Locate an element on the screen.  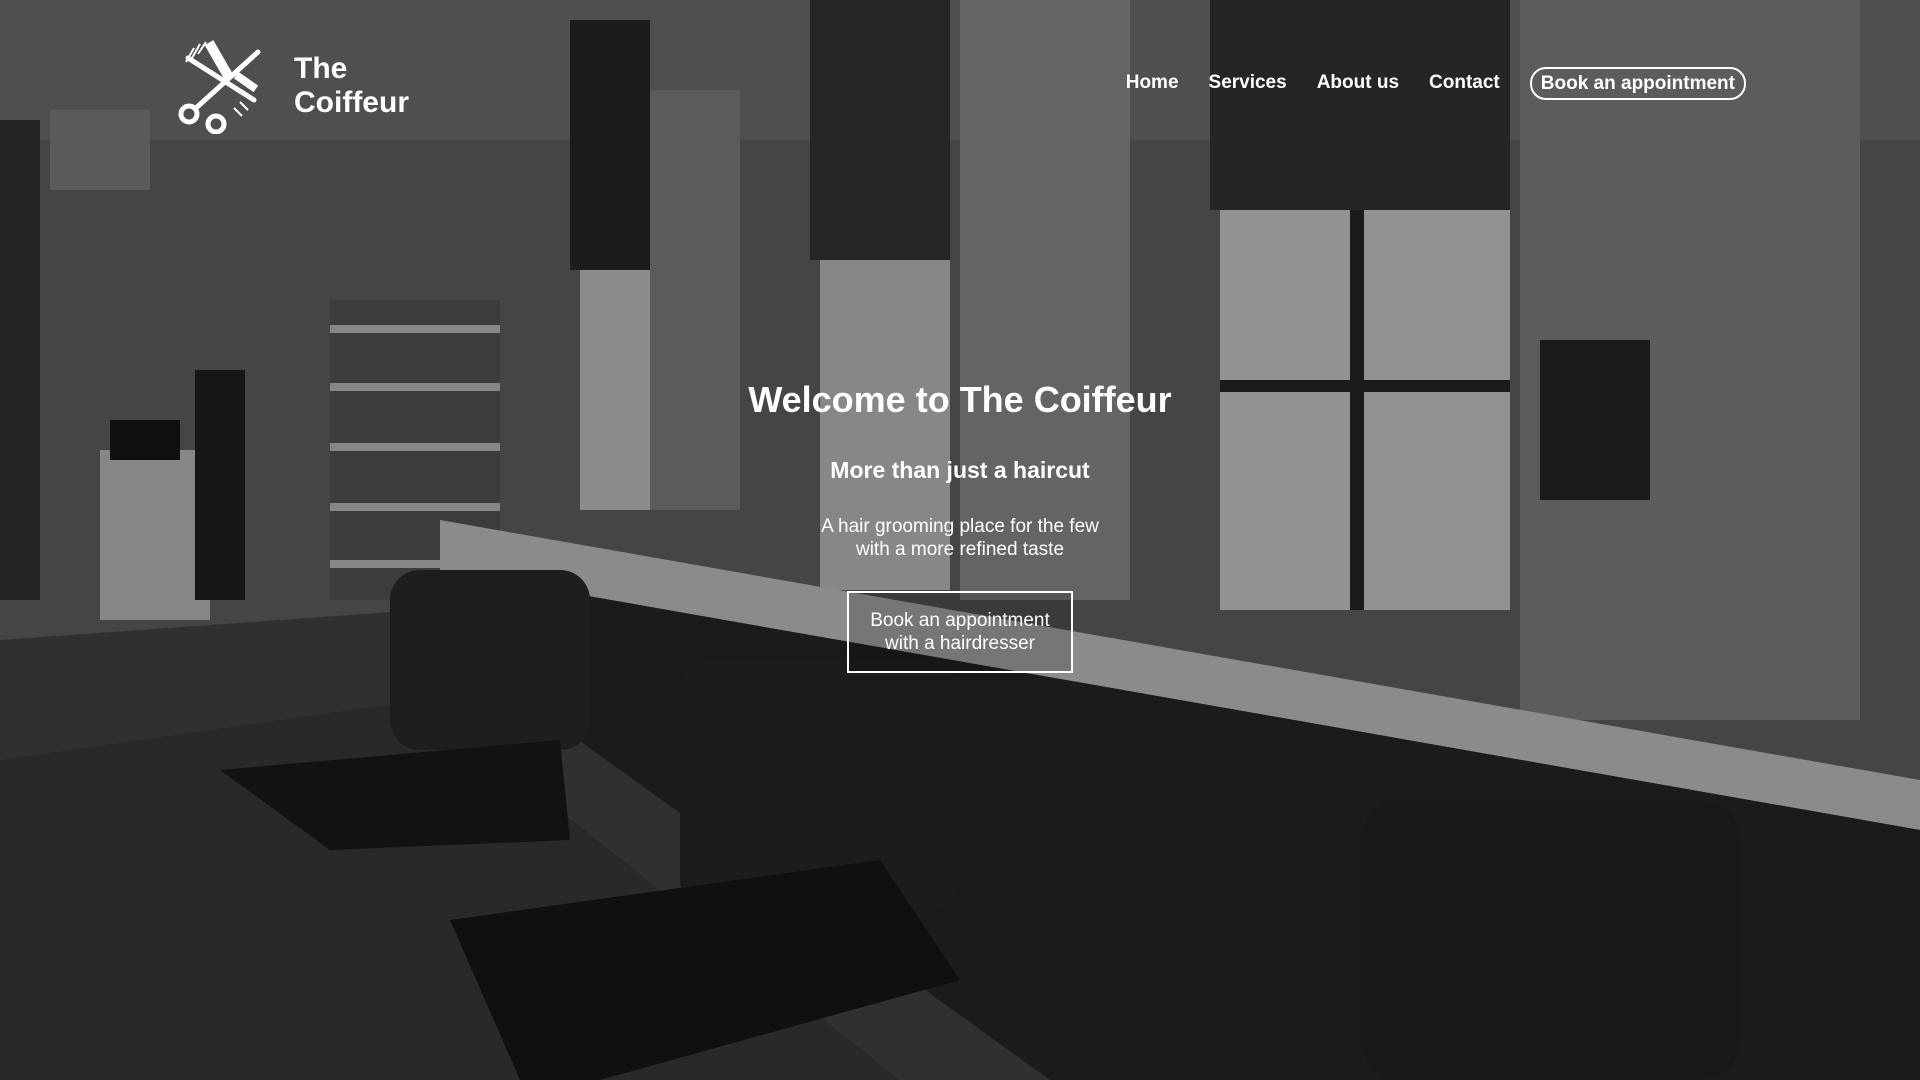
brand-logo: The Coiffeur is located at coordinates (299, 86).